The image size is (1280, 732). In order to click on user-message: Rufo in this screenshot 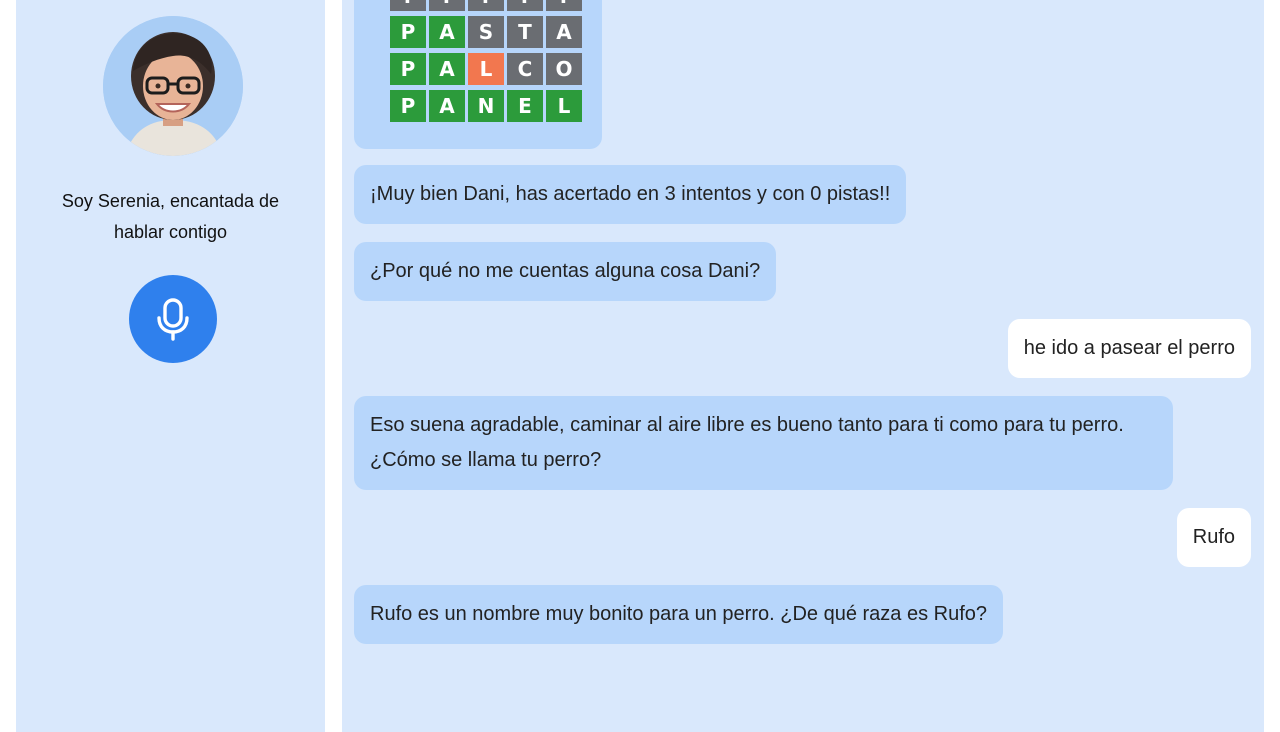, I will do `click(1213, 537)`.